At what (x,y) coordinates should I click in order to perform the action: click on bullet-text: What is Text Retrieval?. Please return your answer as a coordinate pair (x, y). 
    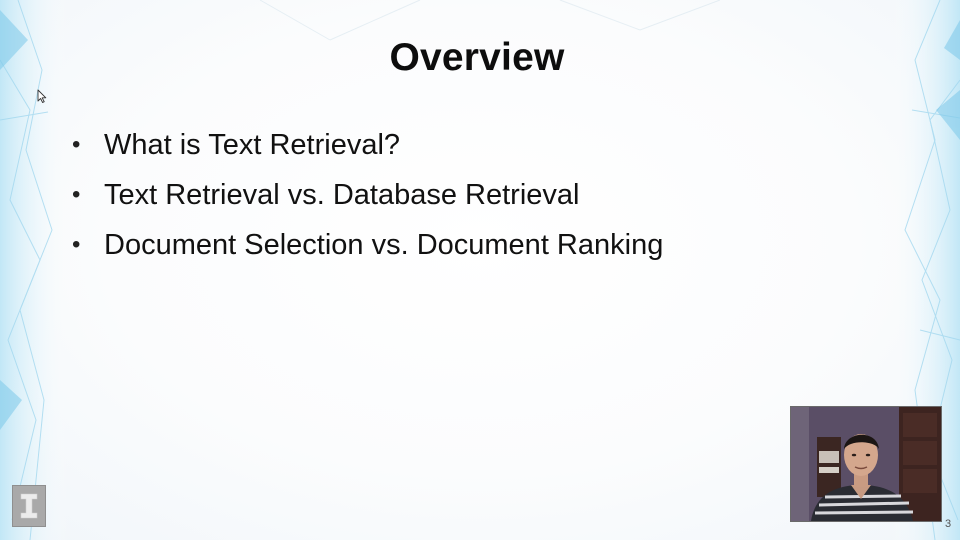
    Looking at the image, I should click on (252, 145).